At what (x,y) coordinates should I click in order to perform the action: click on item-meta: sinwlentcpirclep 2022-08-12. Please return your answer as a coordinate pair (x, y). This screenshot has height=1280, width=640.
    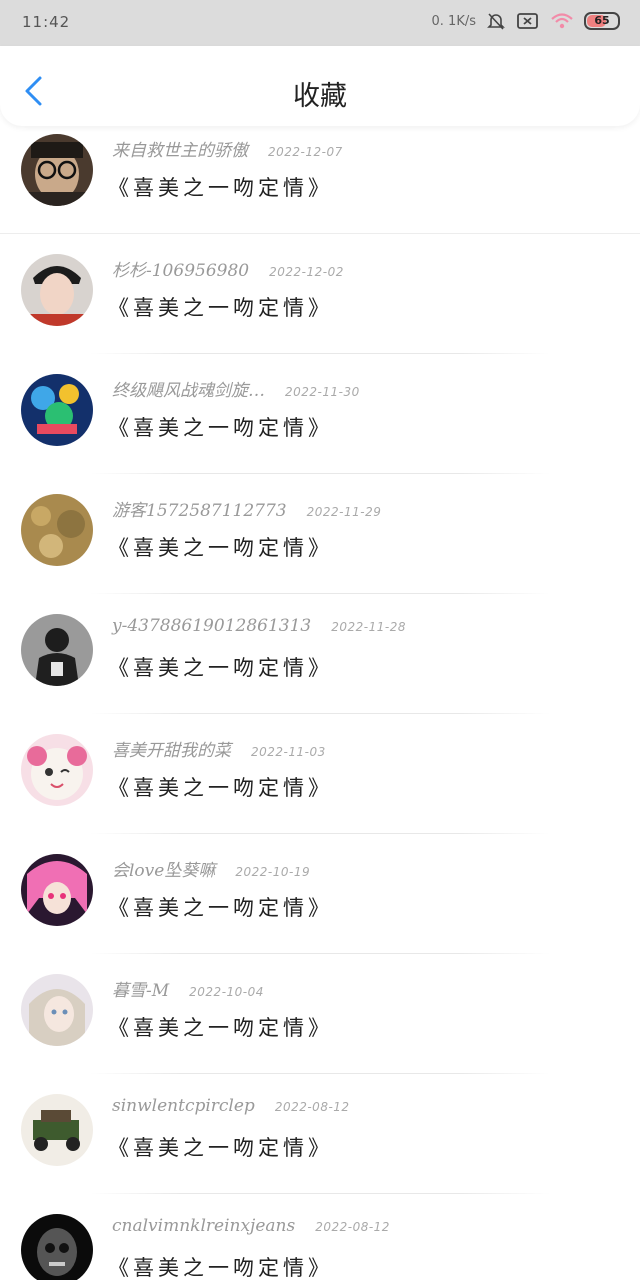
    Looking at the image, I should click on (231, 1106).